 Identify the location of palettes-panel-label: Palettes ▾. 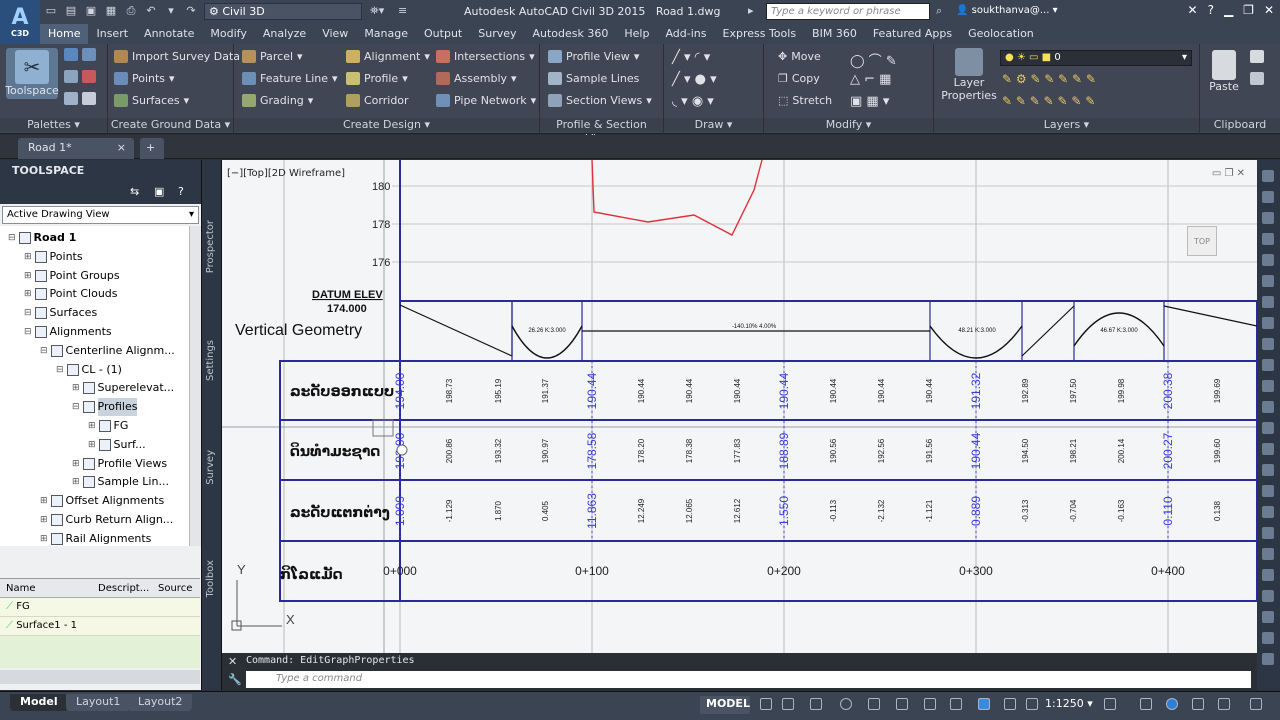
(53, 125).